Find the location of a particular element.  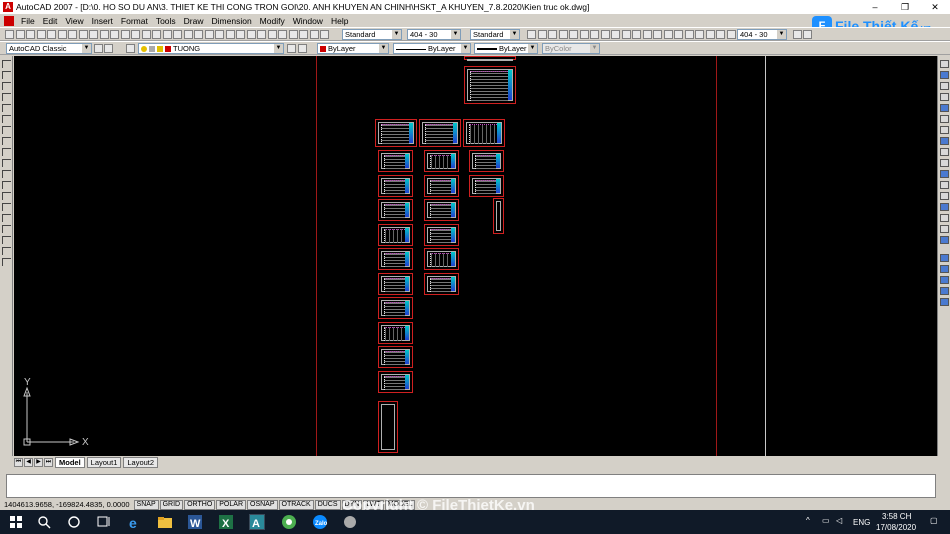

language-indicator: ENG is located at coordinates (861, 522).